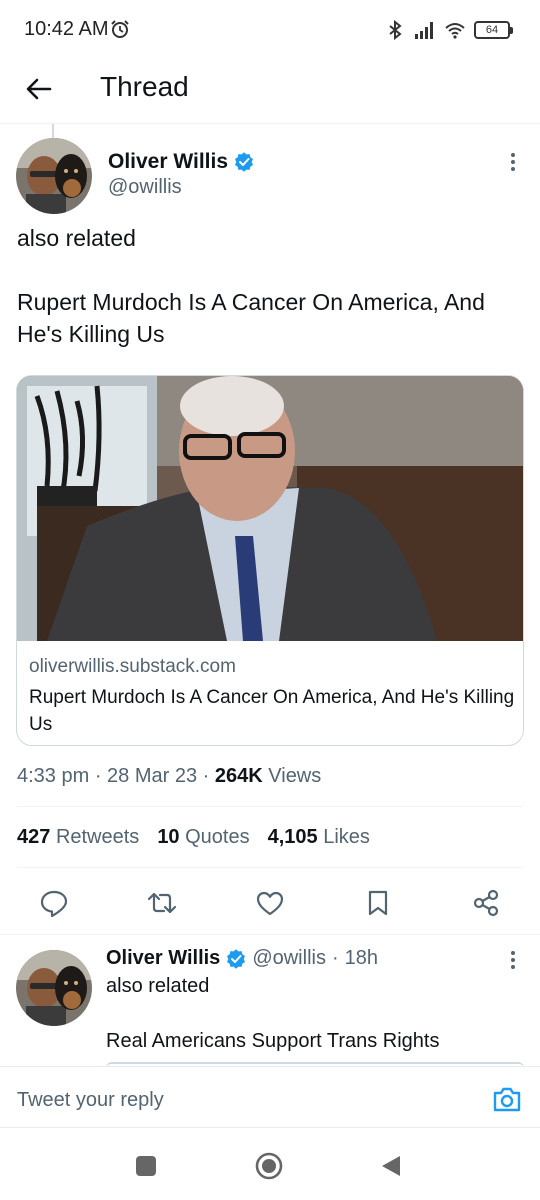  What do you see at coordinates (295, 776) in the screenshot?
I see `views-label: Views` at bounding box center [295, 776].